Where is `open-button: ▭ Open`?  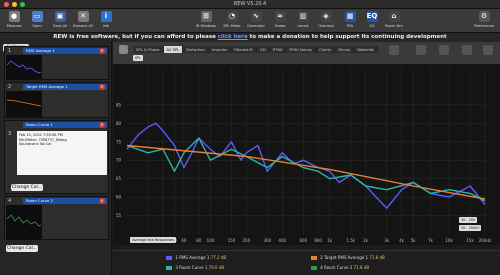
open-button: ▭ Open is located at coordinates (37, 21).